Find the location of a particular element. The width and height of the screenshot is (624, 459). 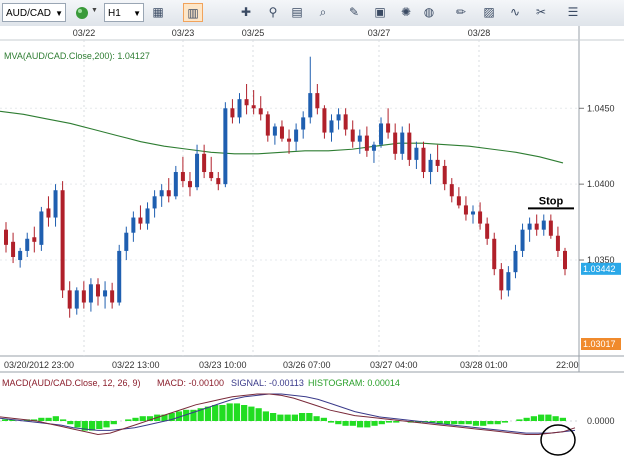

price-tick-label: 1.0450 is located at coordinates (601, 108).